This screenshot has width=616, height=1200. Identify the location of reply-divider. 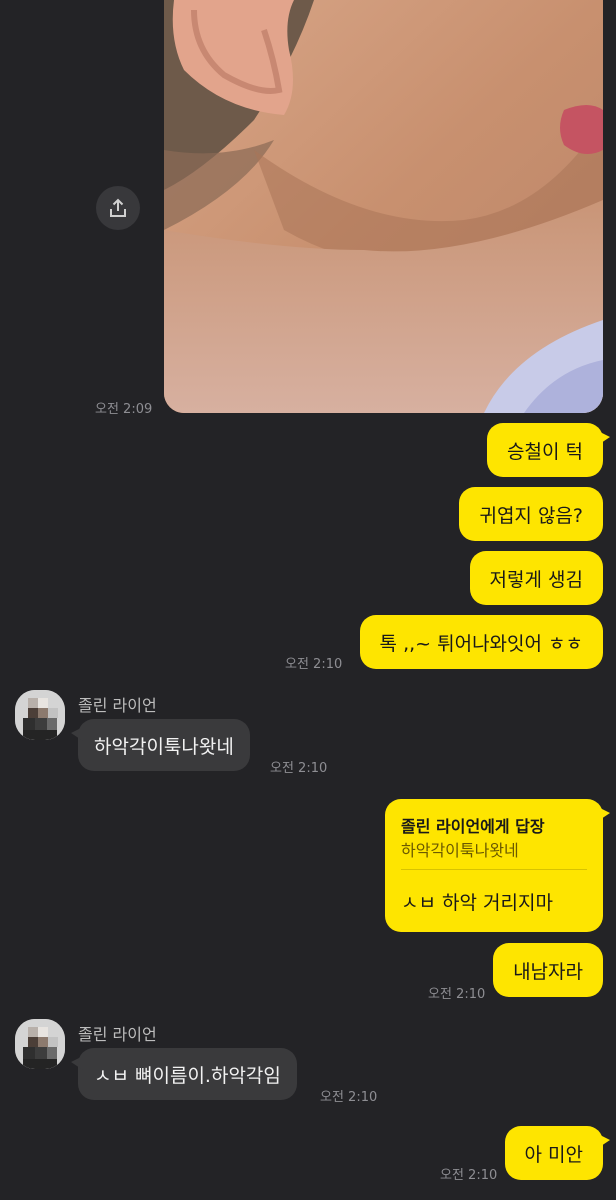
(494, 869).